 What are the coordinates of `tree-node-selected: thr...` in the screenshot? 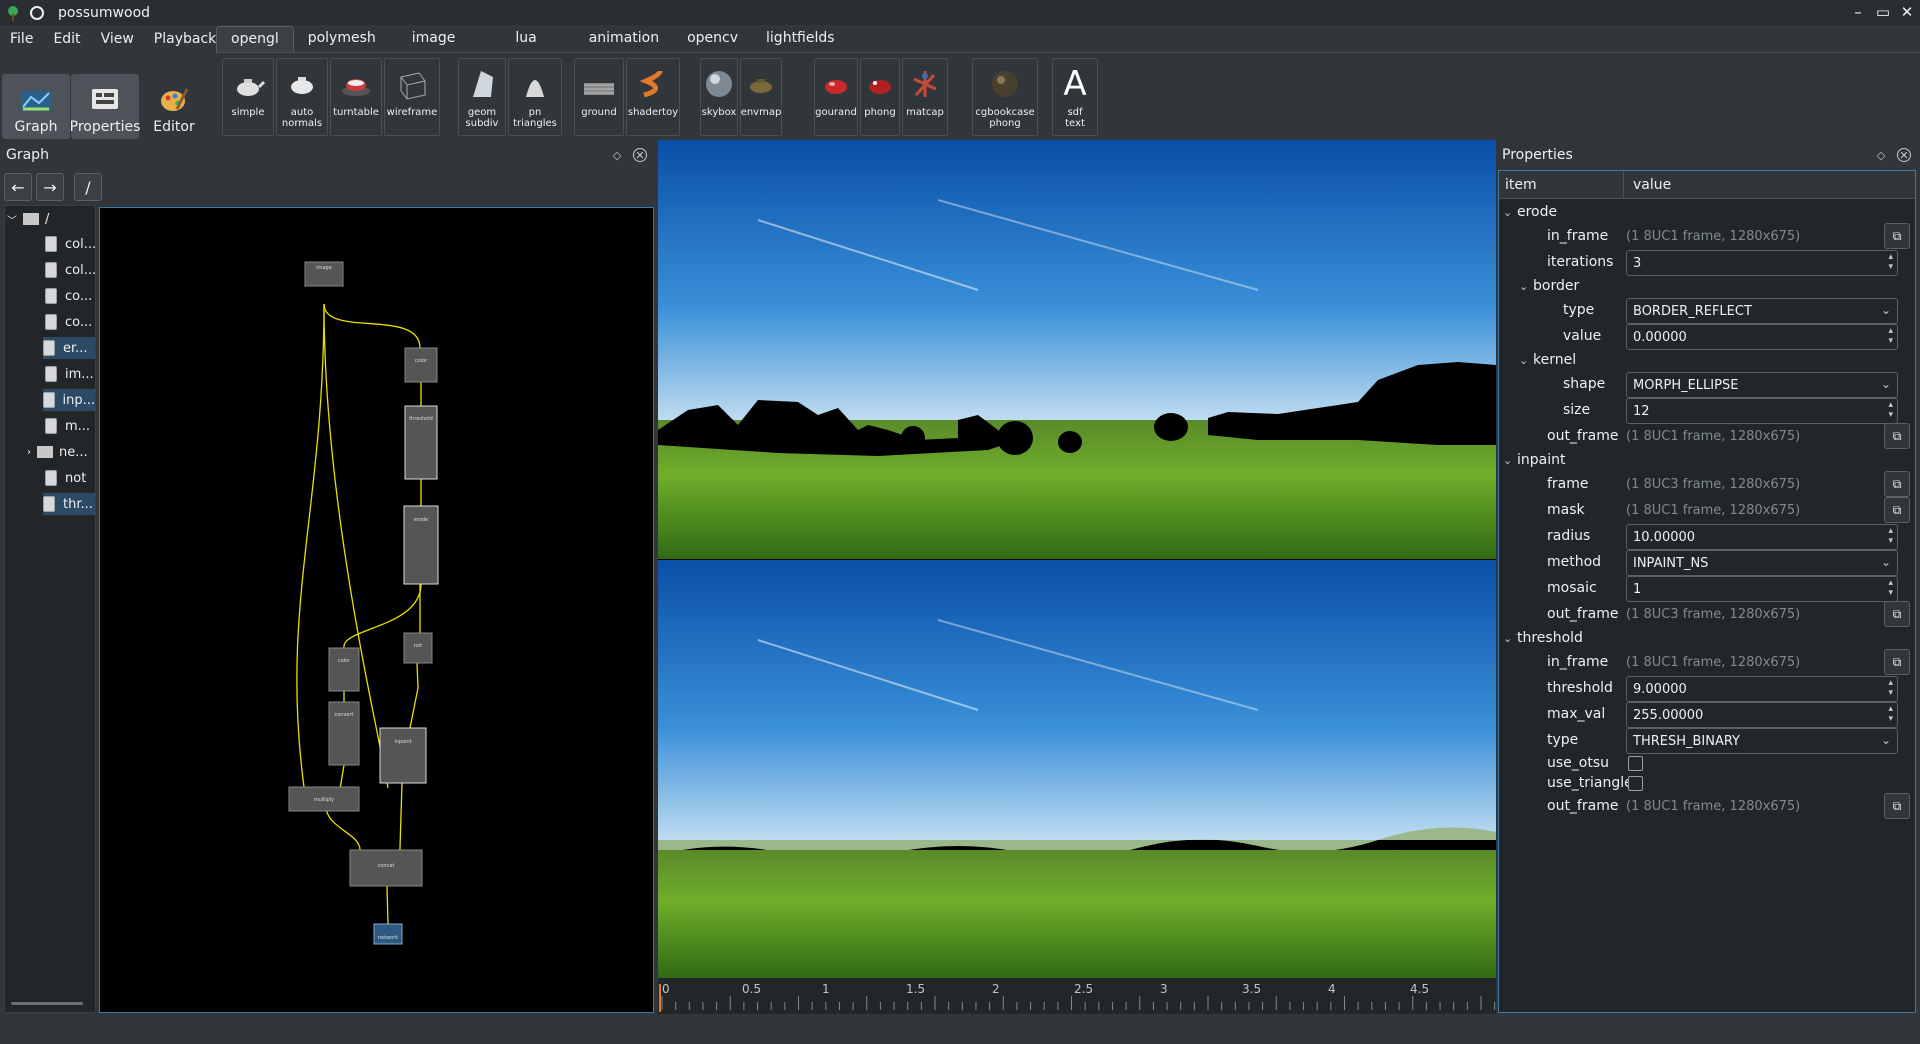 It's located at (69, 504).